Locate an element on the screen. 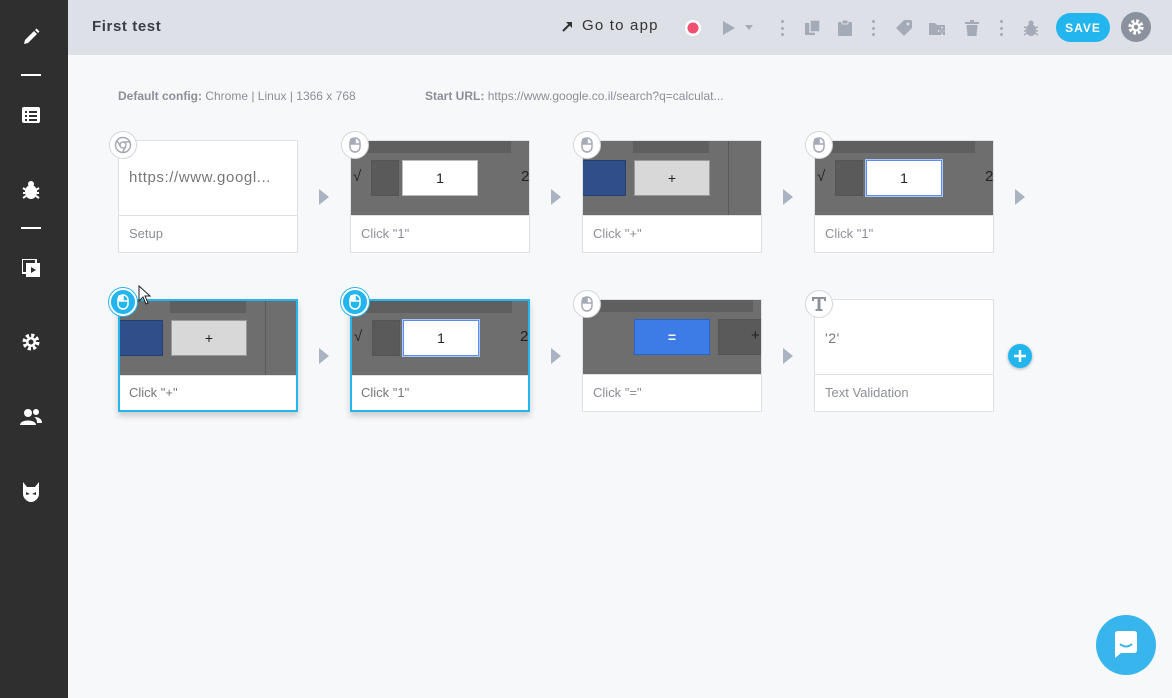 This screenshot has height=698, width=1172. add-to-folder-button is located at coordinates (938, 28).